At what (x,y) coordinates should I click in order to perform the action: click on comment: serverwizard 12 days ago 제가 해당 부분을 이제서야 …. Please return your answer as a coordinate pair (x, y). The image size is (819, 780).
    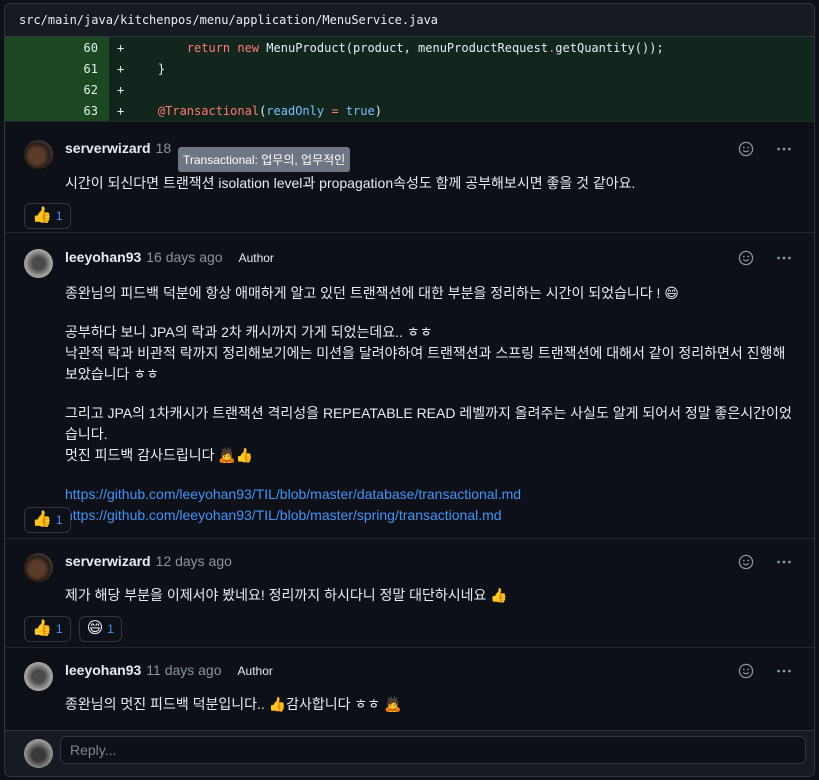
    Looking at the image, I should click on (409, 579).